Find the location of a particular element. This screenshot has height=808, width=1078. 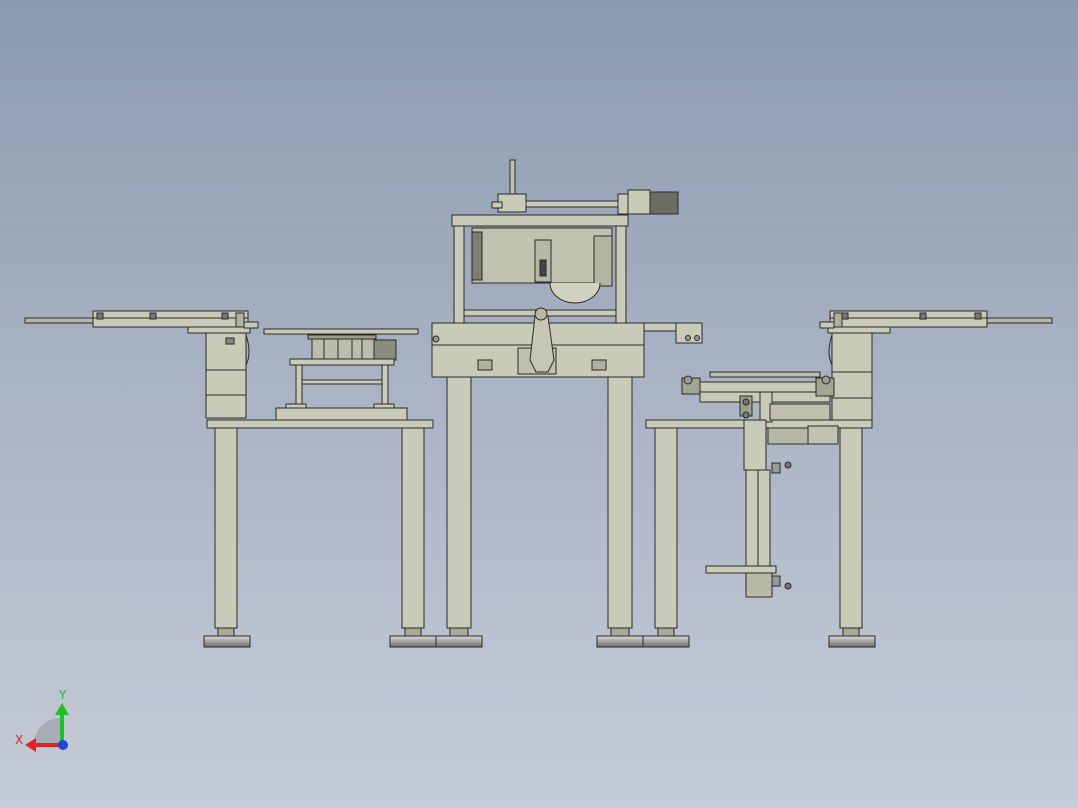

triad-quadrant is located at coordinates (47, 731).